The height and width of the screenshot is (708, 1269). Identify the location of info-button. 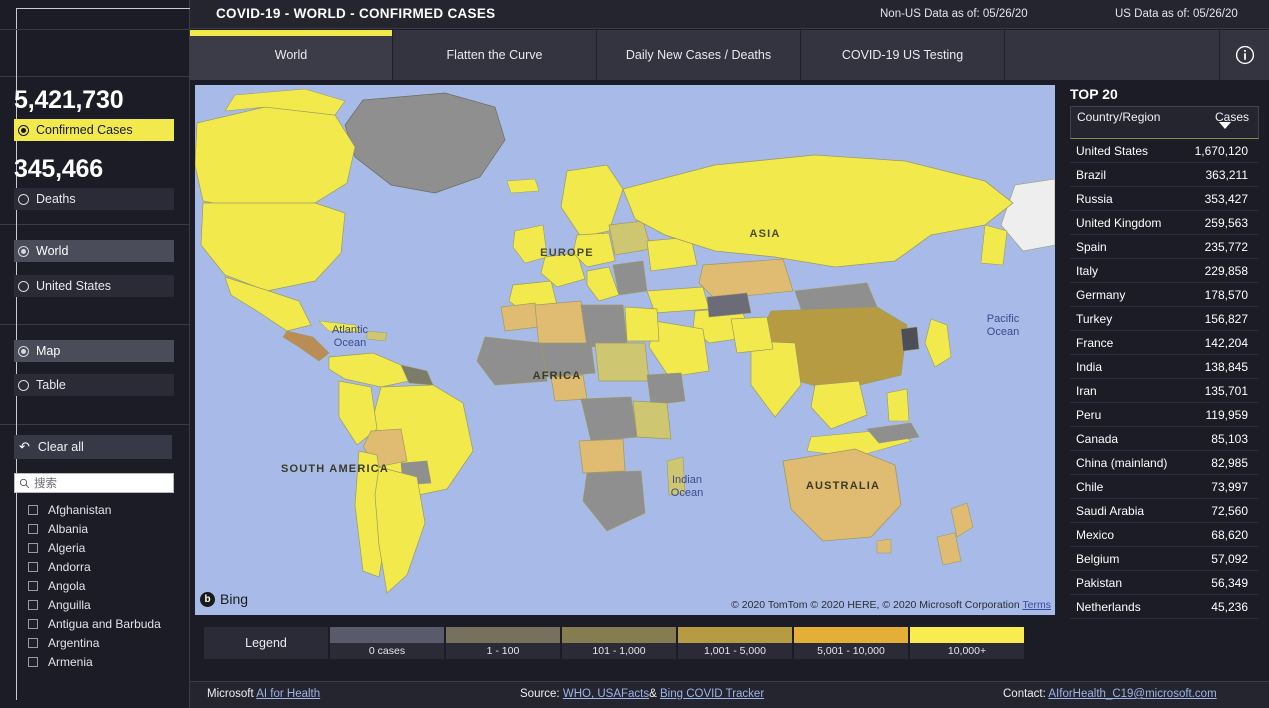
(1244, 55).